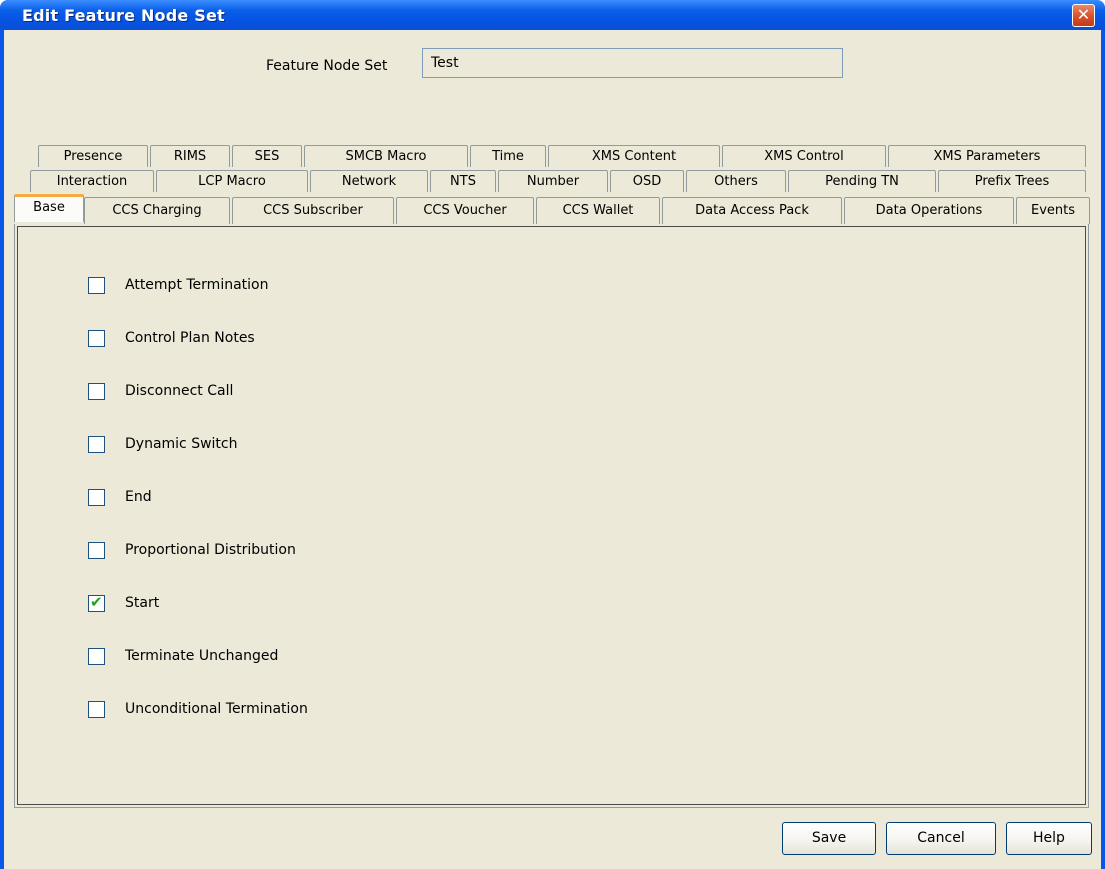  Describe the element at coordinates (1053, 210) in the screenshot. I see `tab-events: Events` at that location.